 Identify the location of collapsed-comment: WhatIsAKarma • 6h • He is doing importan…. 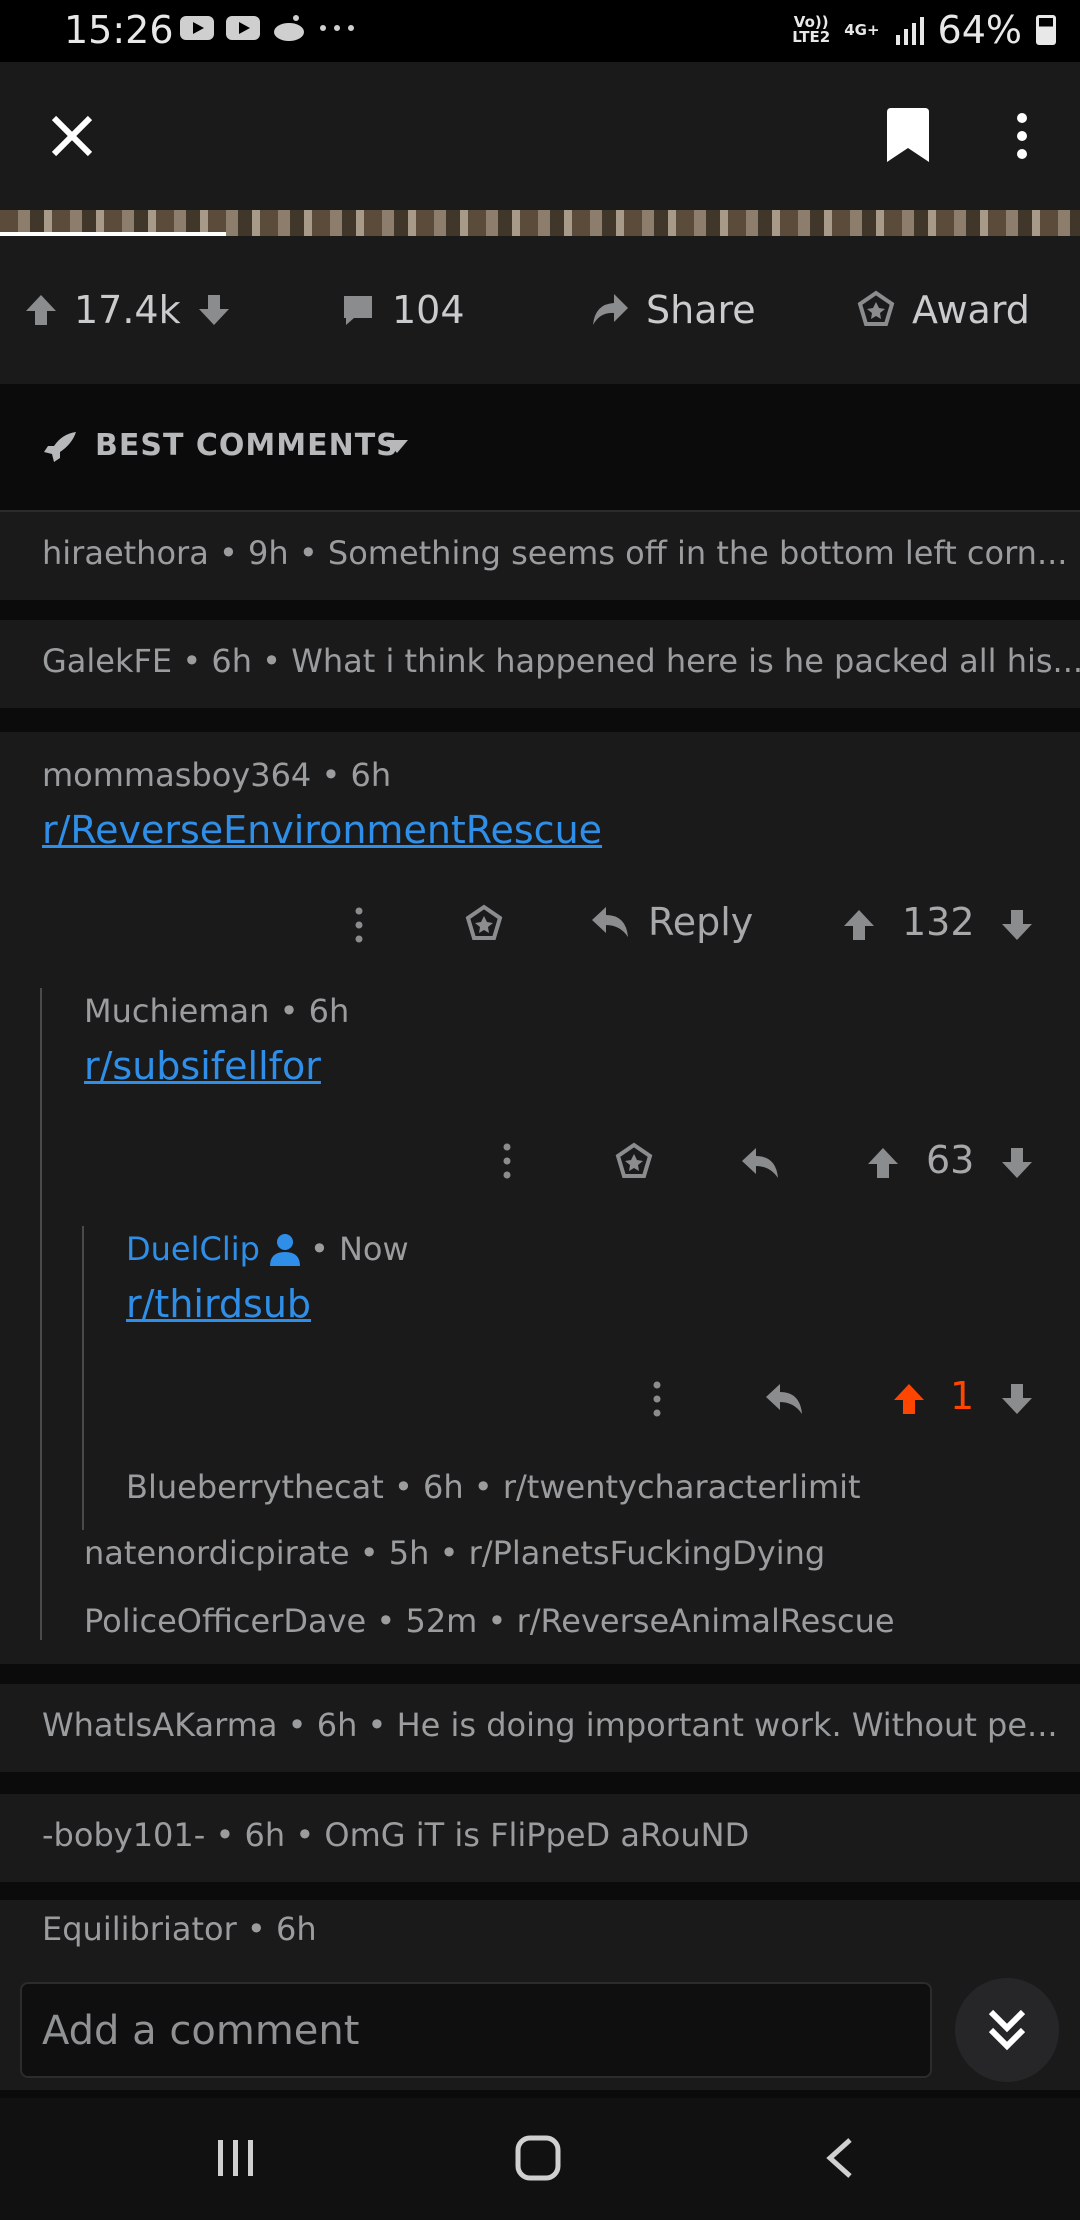
(540, 1728).